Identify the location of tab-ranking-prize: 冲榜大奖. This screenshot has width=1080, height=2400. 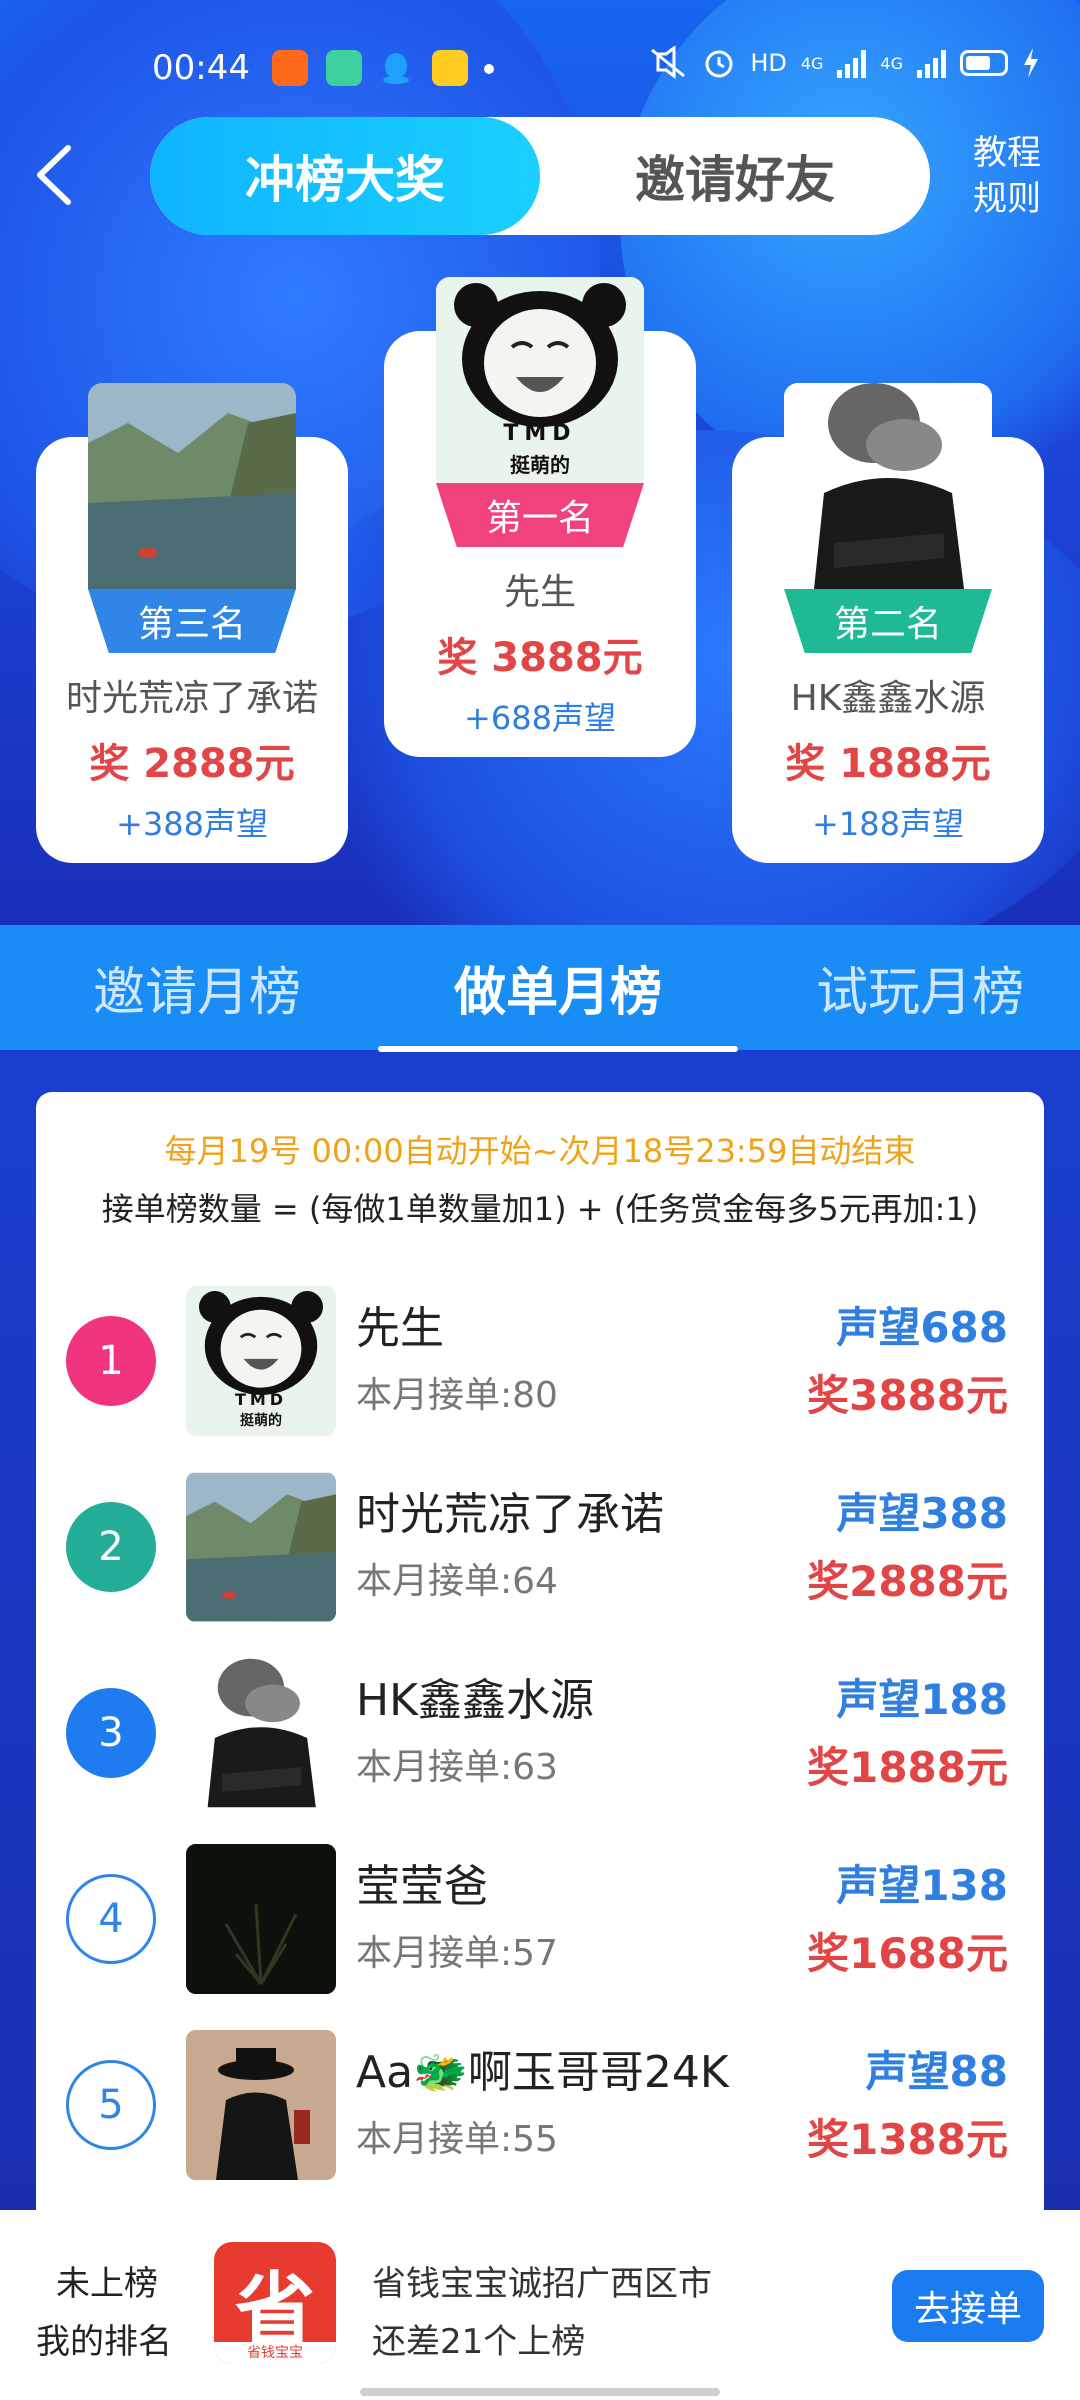
(345, 176).